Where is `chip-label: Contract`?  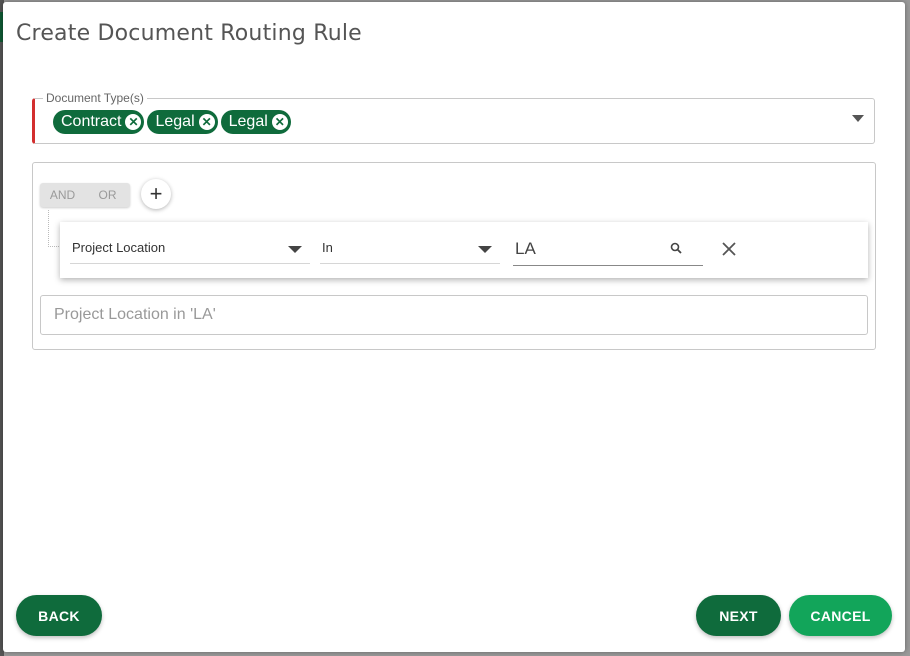 chip-label: Contract is located at coordinates (91, 121).